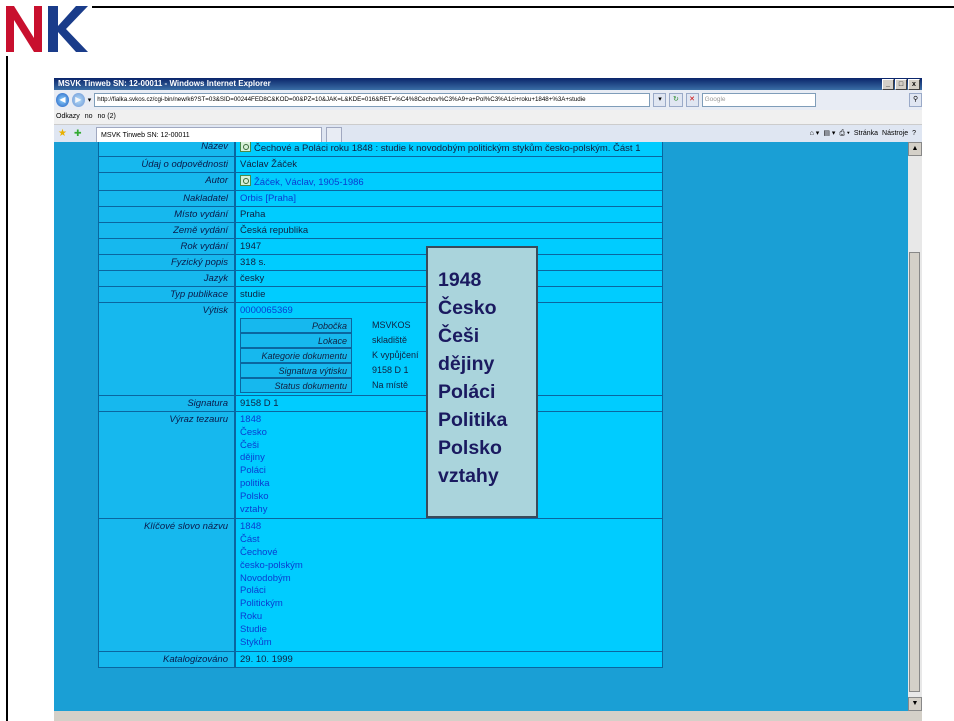  Describe the element at coordinates (167, 246) in the screenshot. I see `field-6-label: Rok vydání` at that location.